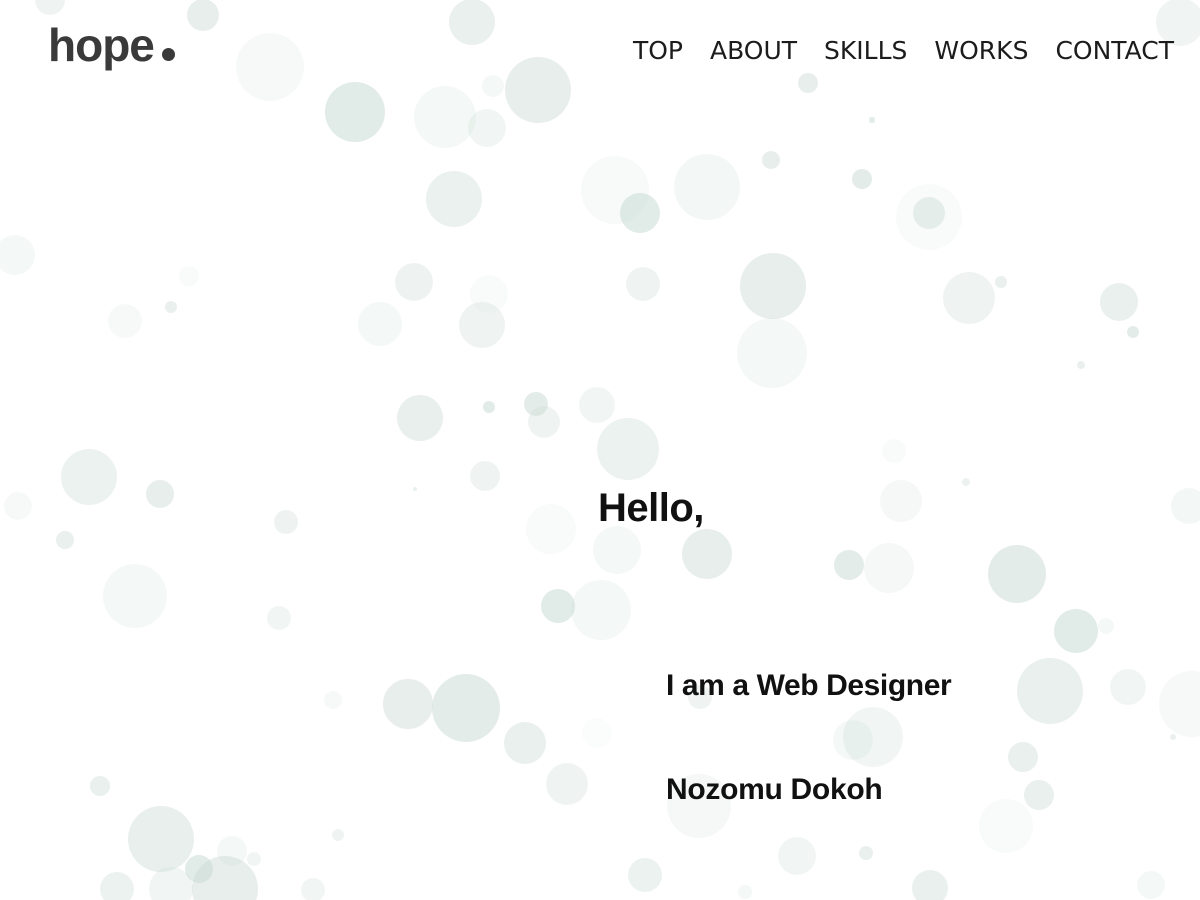 This screenshot has width=1200, height=900. Describe the element at coordinates (651, 508) in the screenshot. I see `hero-greeting: Hello,` at that location.